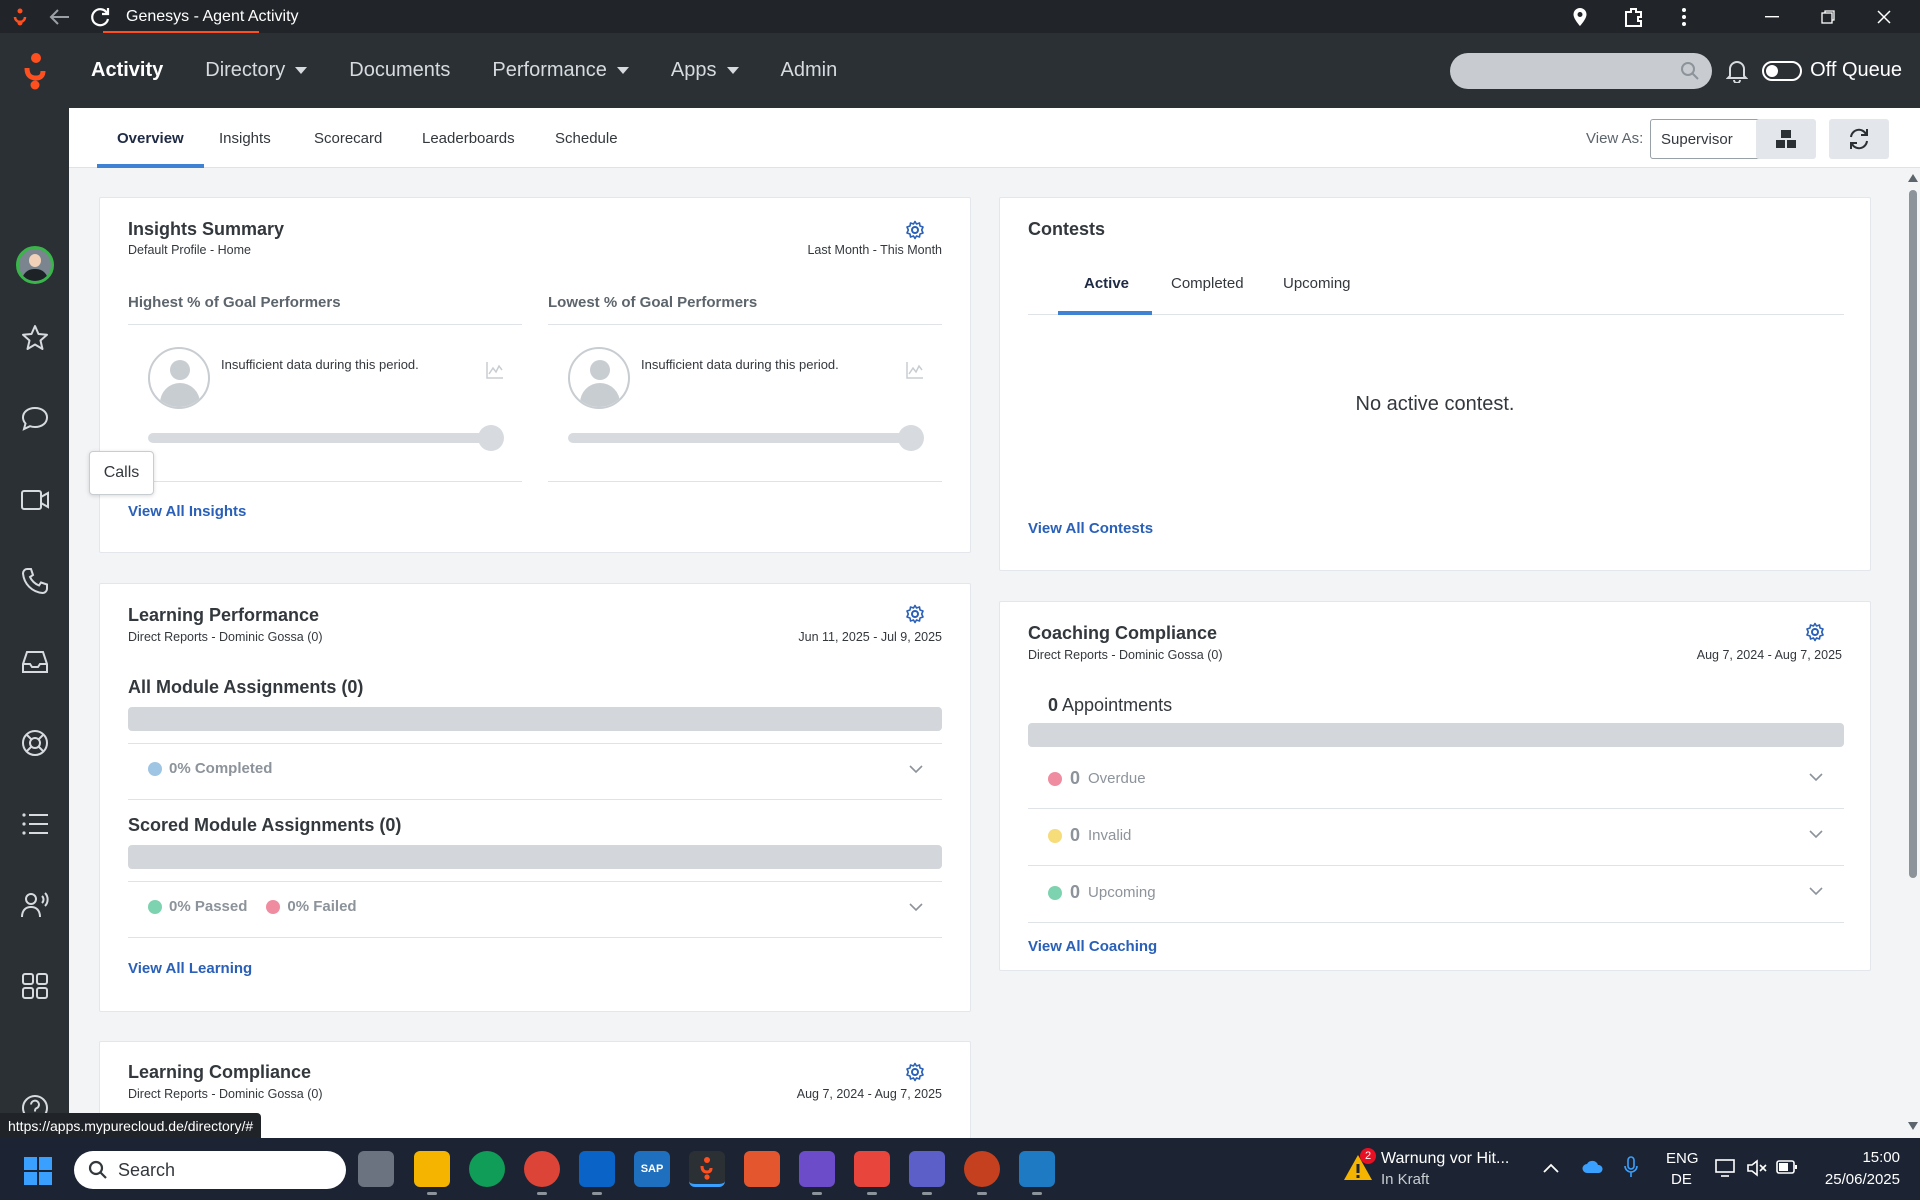 This screenshot has width=1920, height=1200. I want to click on outlook-icon, so click(597, 1173).